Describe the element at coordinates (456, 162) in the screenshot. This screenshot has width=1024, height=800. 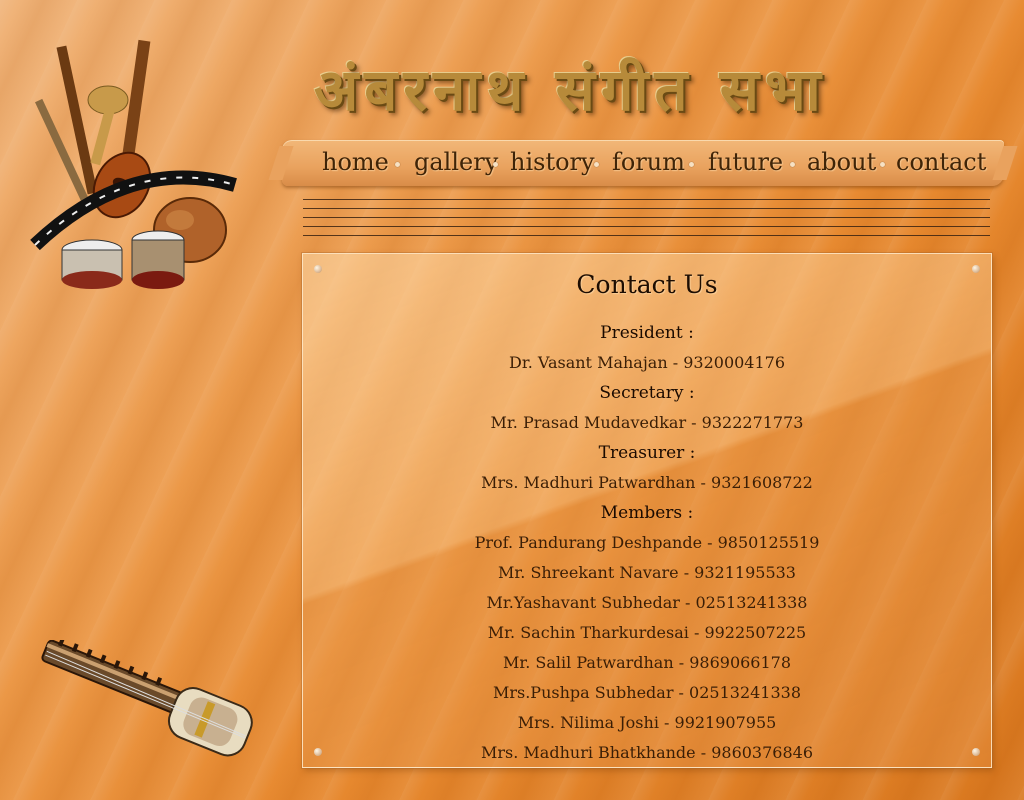
I see `nav-gallery: gallery` at that location.